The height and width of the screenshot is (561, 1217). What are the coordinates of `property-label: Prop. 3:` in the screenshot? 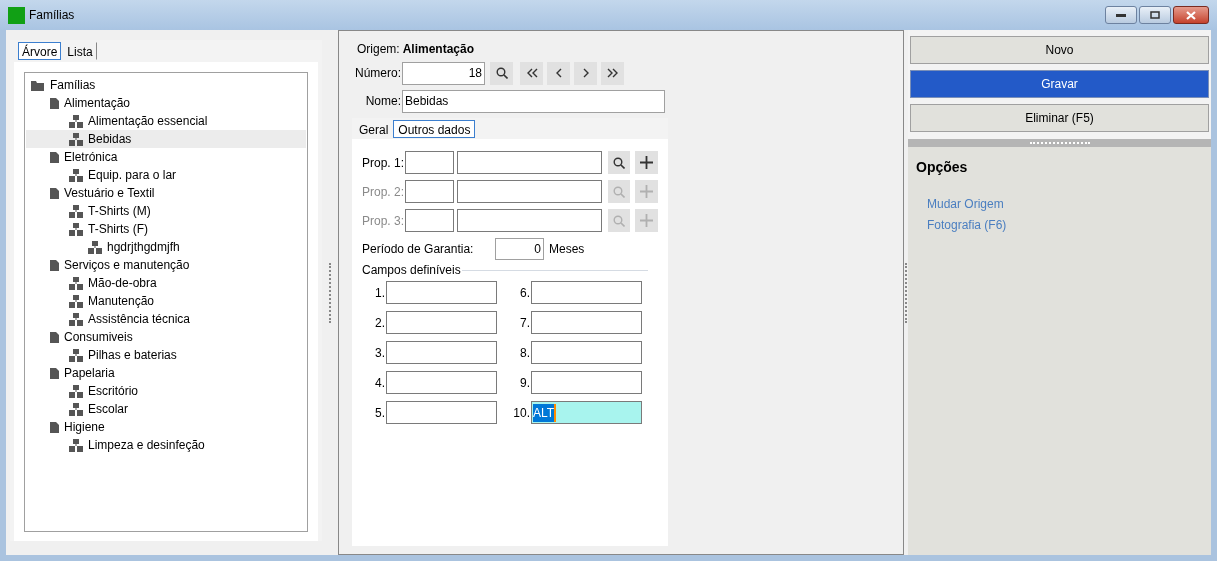 It's located at (383, 221).